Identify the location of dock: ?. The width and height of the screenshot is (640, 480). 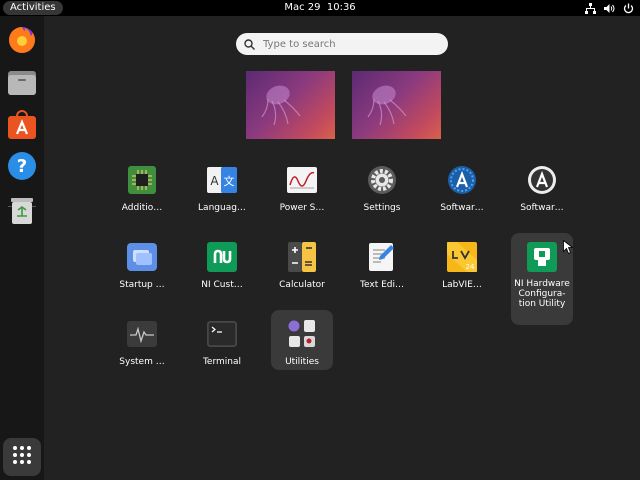
(22, 248).